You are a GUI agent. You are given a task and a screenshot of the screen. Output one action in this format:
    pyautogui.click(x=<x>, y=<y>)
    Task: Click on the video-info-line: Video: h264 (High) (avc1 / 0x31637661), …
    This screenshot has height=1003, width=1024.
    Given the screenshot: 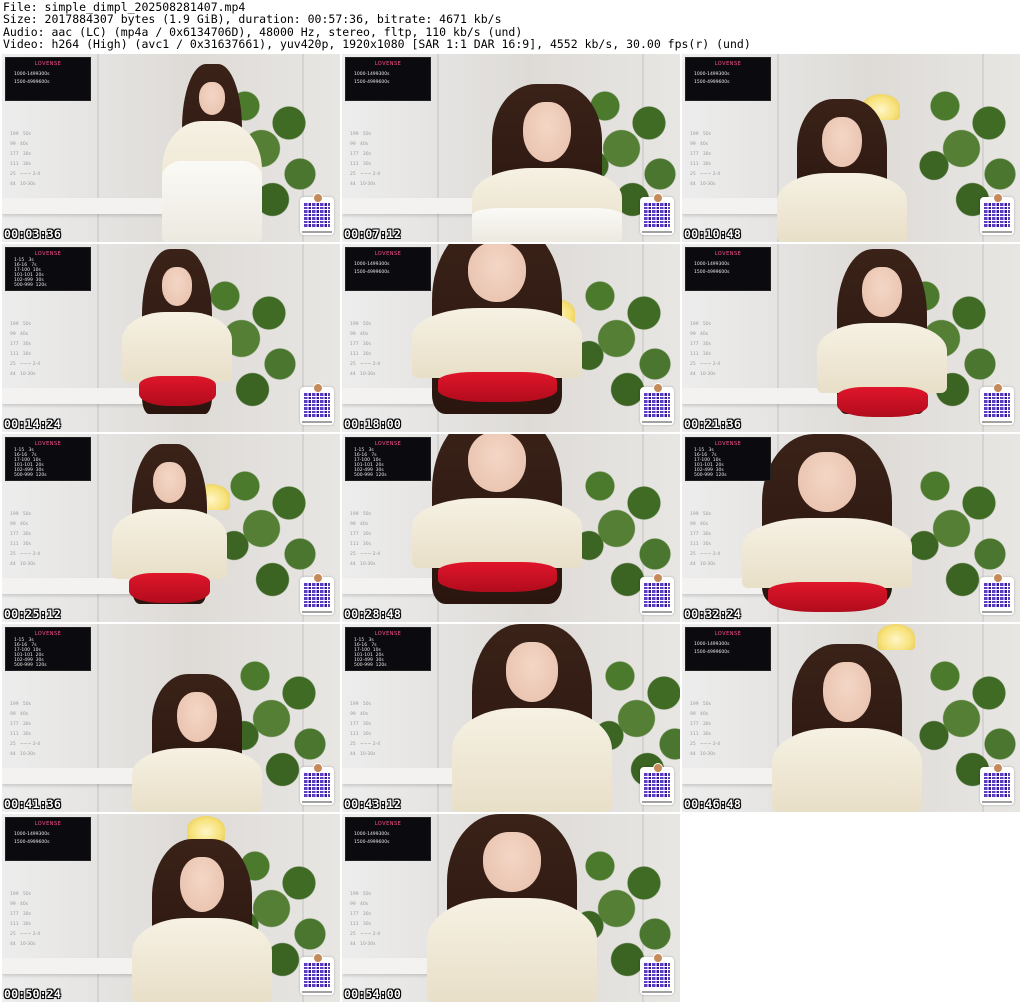 What is the action you would take?
    pyautogui.click(x=377, y=44)
    